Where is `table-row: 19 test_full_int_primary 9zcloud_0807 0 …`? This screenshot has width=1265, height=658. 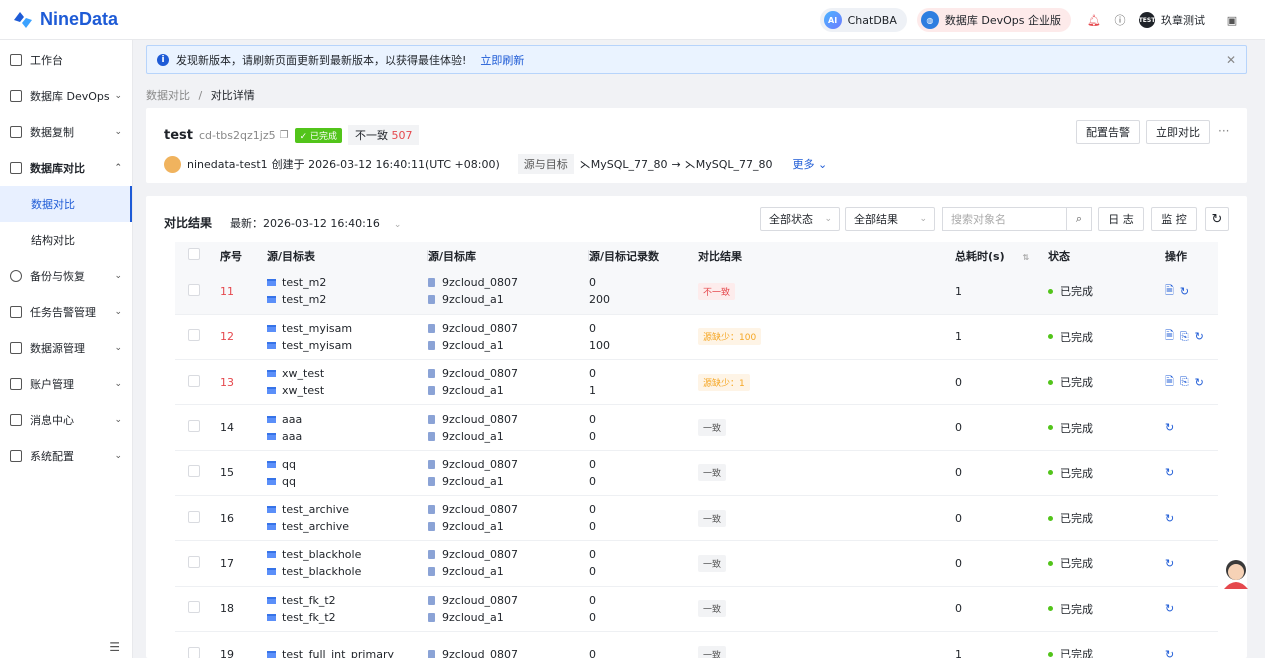
table-row: 19 test_full_int_primary 9zcloud_0807 0 … is located at coordinates (696, 644).